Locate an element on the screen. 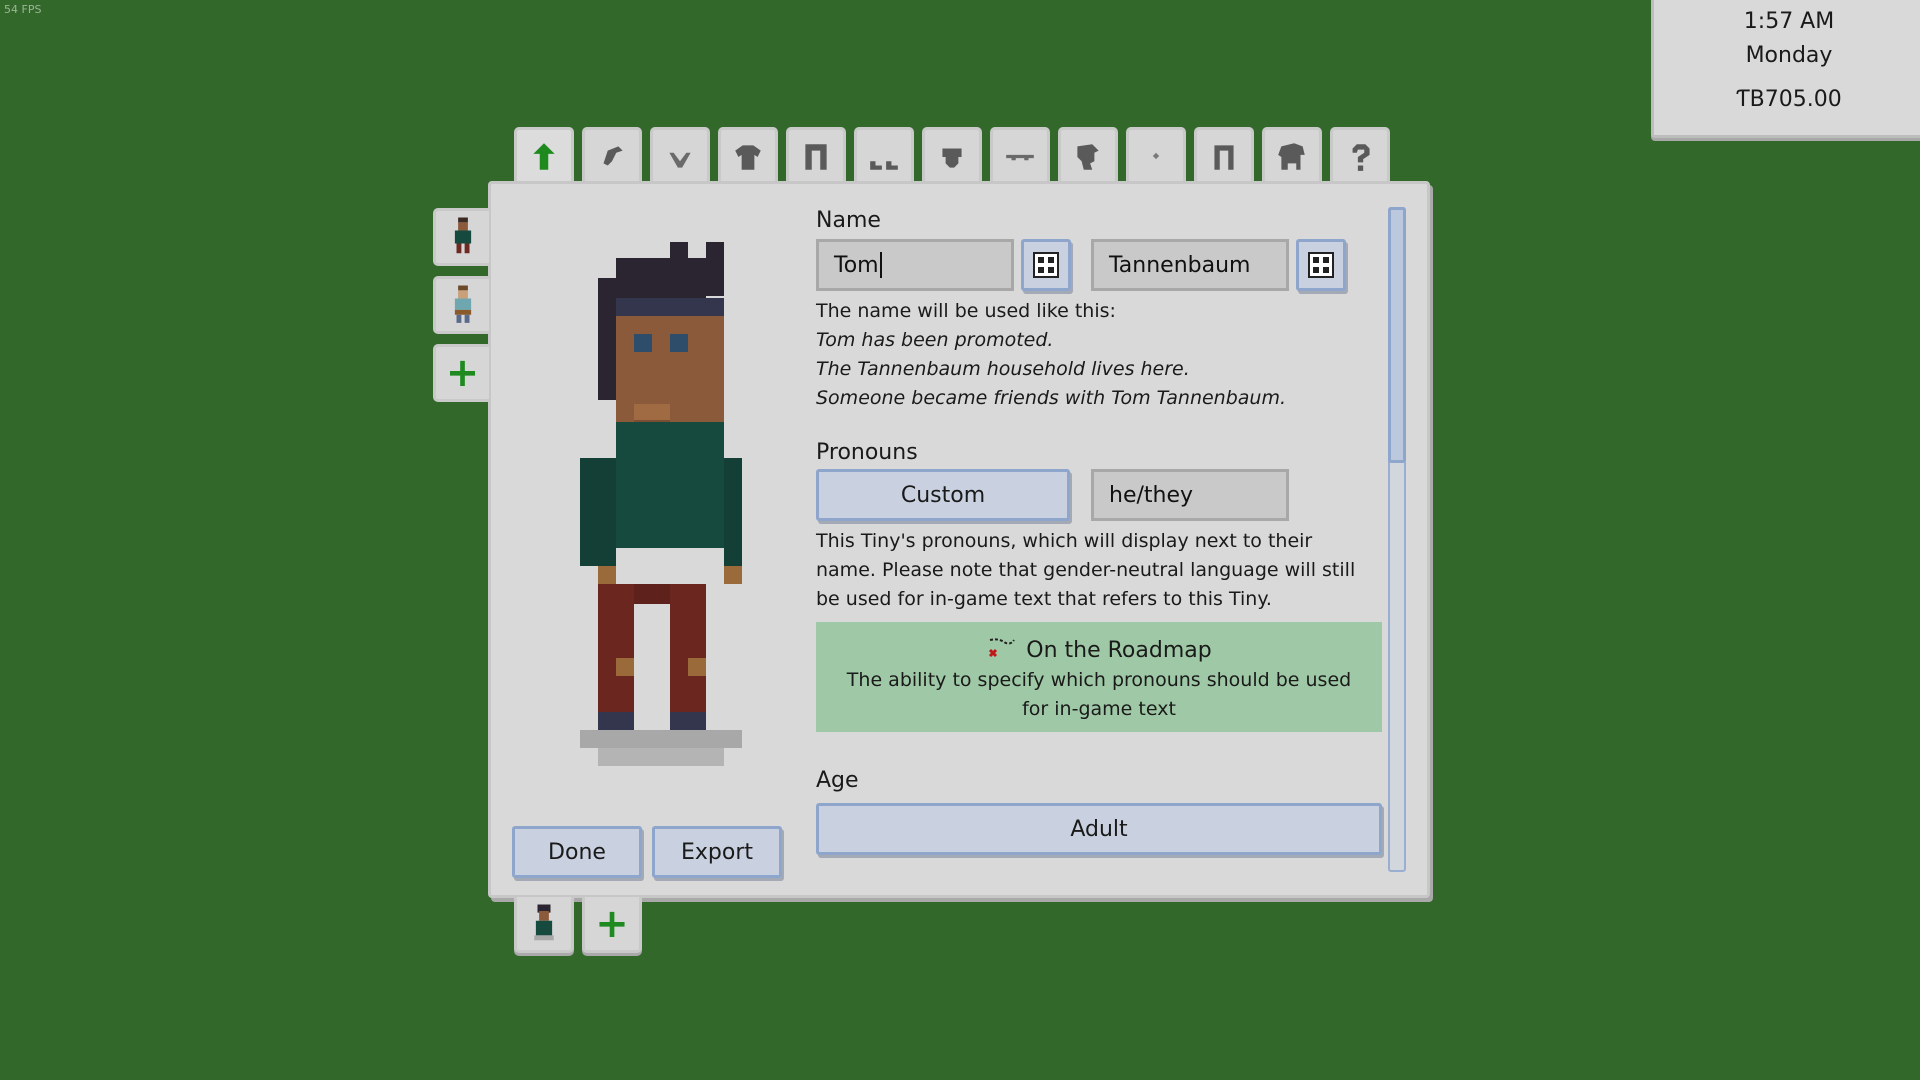 The width and height of the screenshot is (1920, 1080). tab-body is located at coordinates (544, 155).